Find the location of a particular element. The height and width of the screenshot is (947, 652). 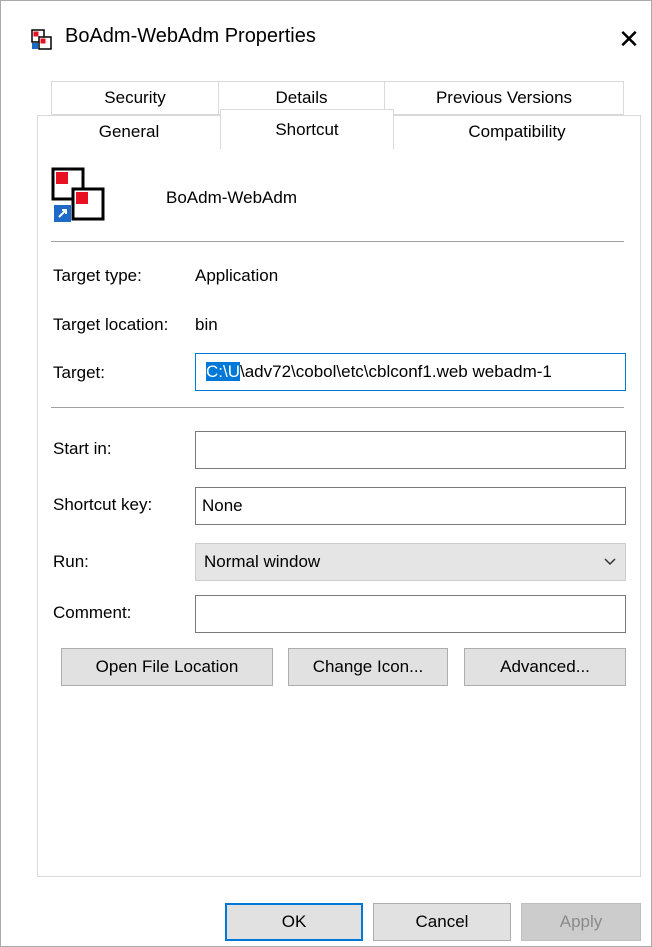

target-selected-text: C:\U is located at coordinates (223, 371).